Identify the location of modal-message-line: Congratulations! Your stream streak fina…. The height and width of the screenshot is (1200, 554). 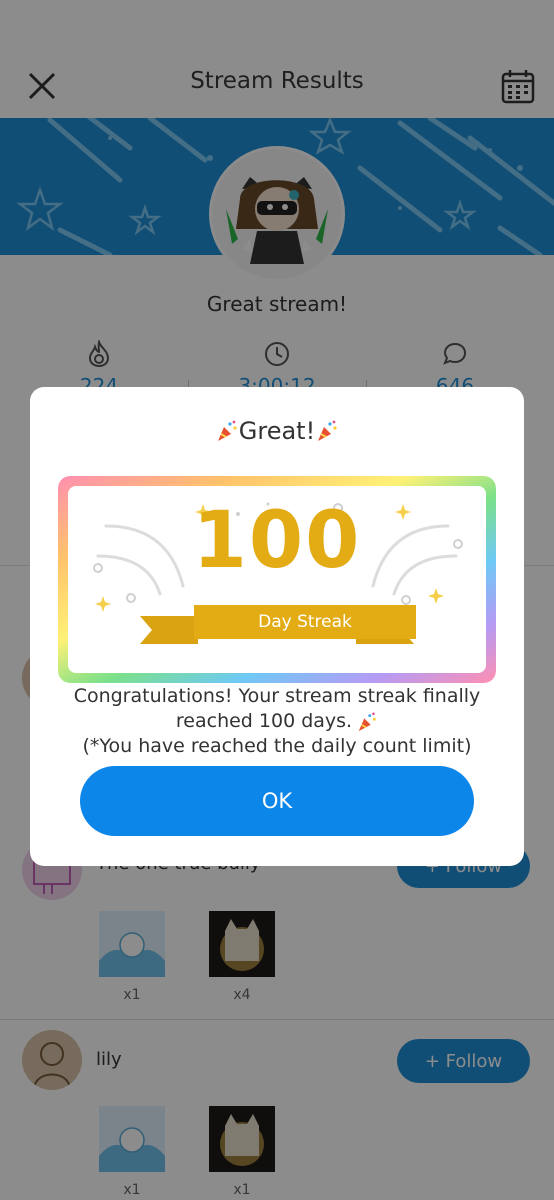
(277, 696).